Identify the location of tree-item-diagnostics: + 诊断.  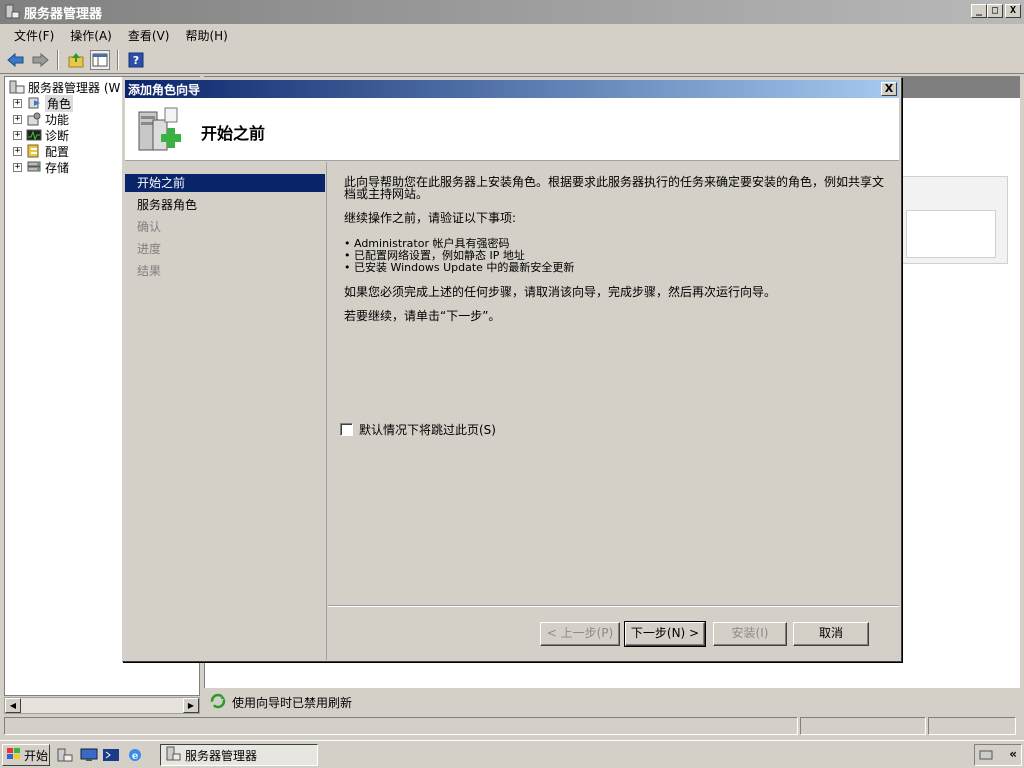
(41, 135).